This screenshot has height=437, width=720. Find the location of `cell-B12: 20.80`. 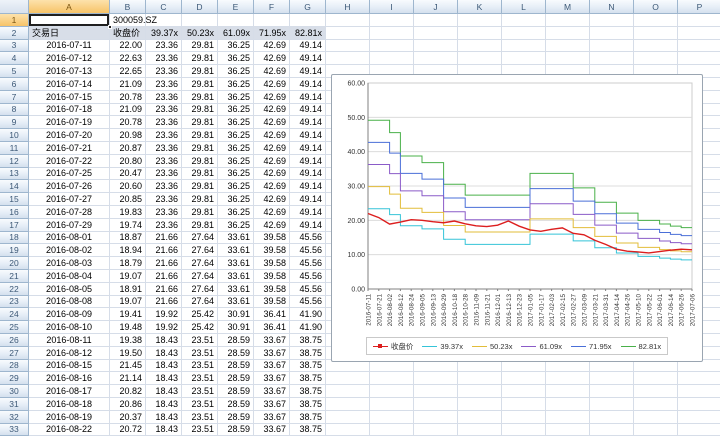

cell-B12: 20.80 is located at coordinates (128, 161).